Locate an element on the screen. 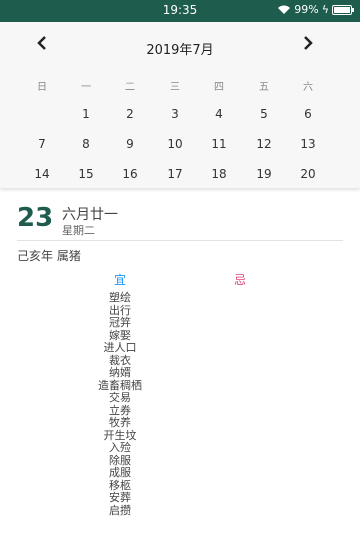  weekday-header: 三 is located at coordinates (175, 87).